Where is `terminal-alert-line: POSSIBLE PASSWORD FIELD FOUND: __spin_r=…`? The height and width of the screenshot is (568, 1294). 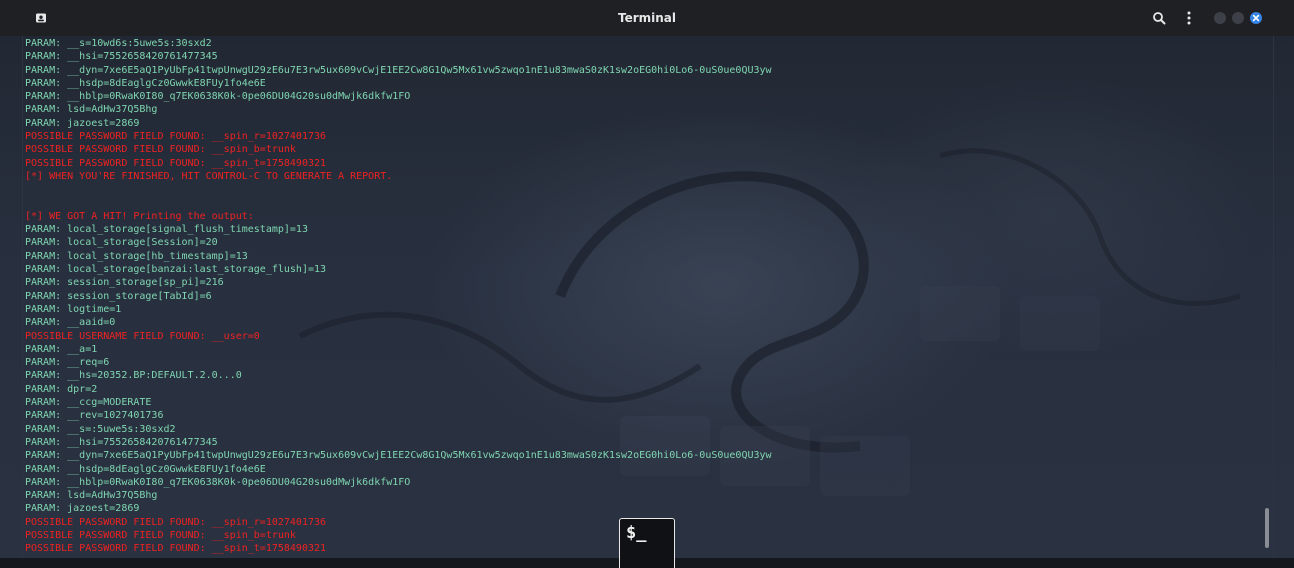
terminal-alert-line: POSSIBLE PASSWORD FIELD FOUND: __spin_r=… is located at coordinates (176, 137).